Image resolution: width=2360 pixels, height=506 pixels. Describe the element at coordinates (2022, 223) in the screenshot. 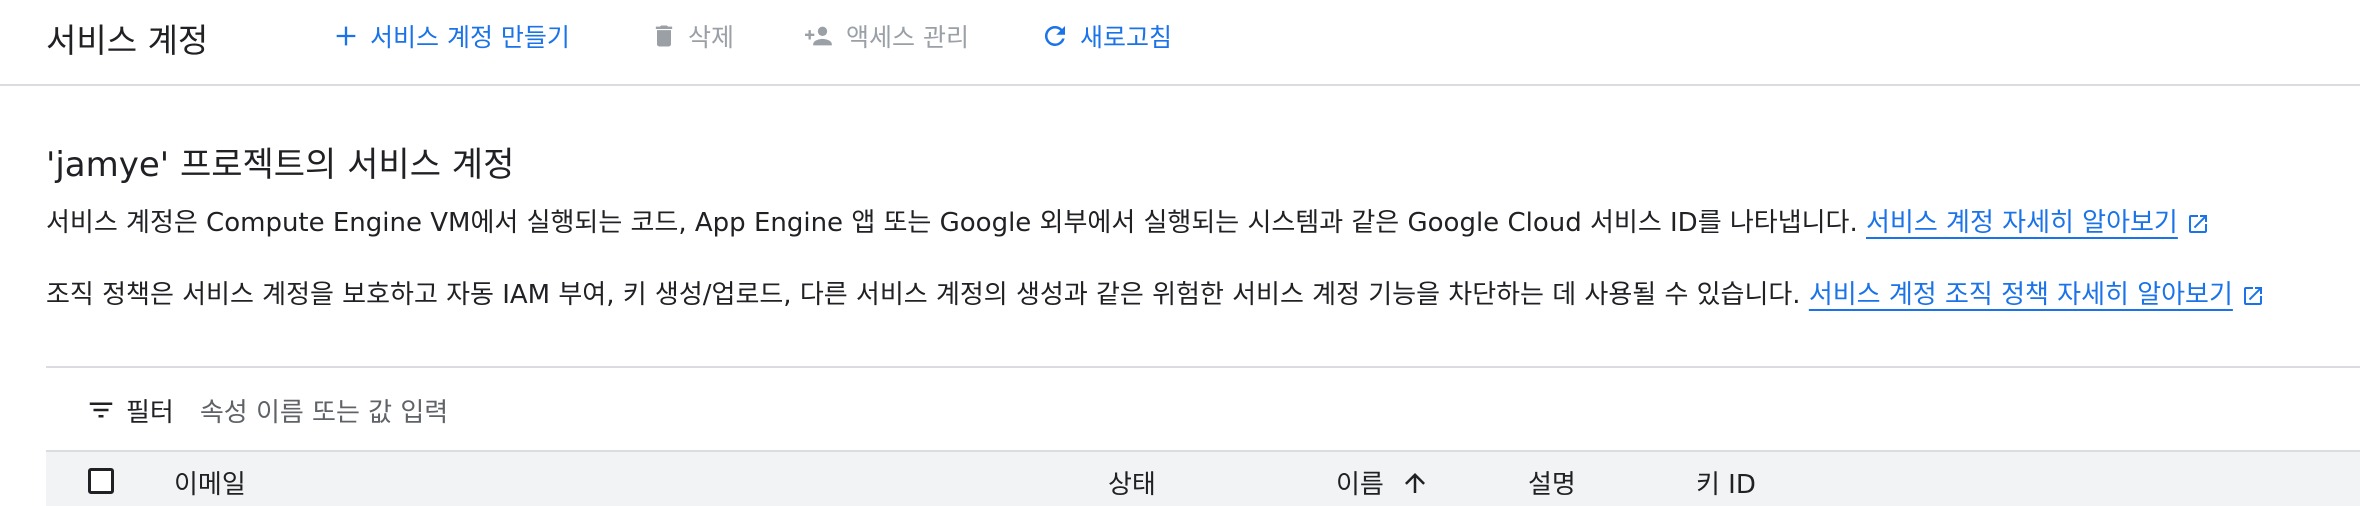

I see `learn-more-service-accounts-link: 서비스 계정 자세히 알아보기` at that location.